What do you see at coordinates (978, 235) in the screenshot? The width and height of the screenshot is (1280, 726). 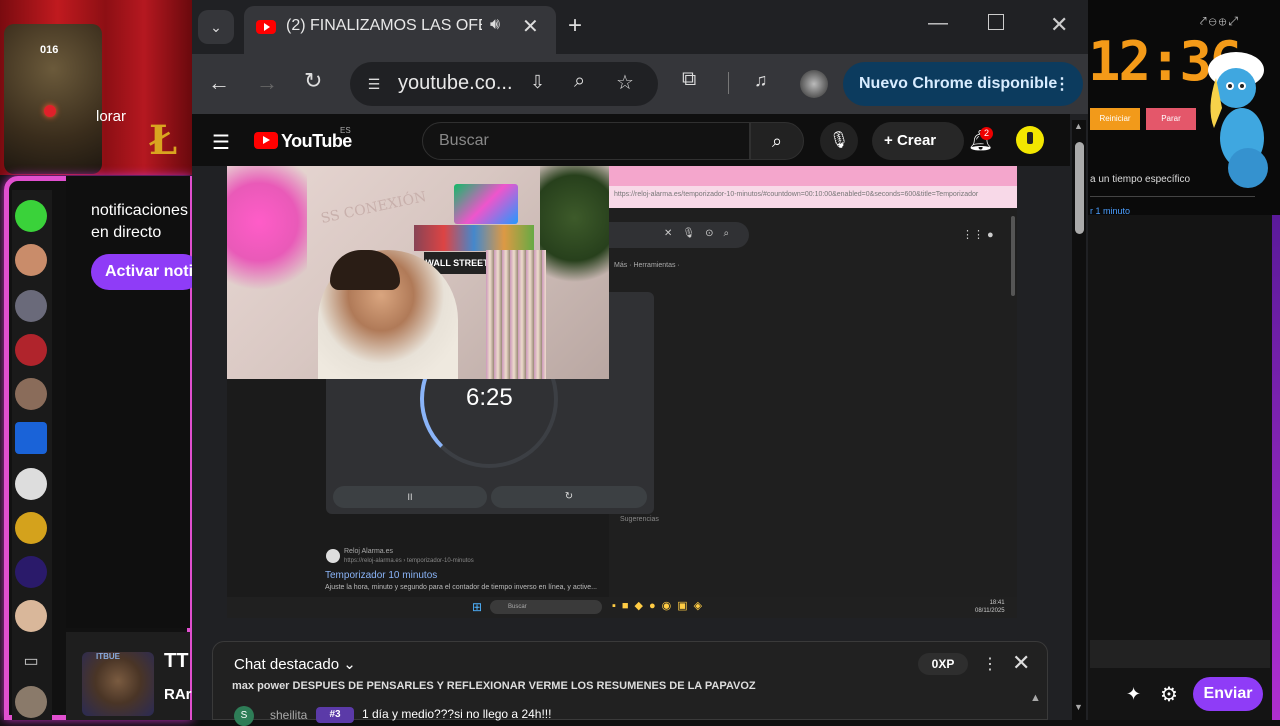 I see `video-apps-icon: ⋮⋮ ●` at bounding box center [978, 235].